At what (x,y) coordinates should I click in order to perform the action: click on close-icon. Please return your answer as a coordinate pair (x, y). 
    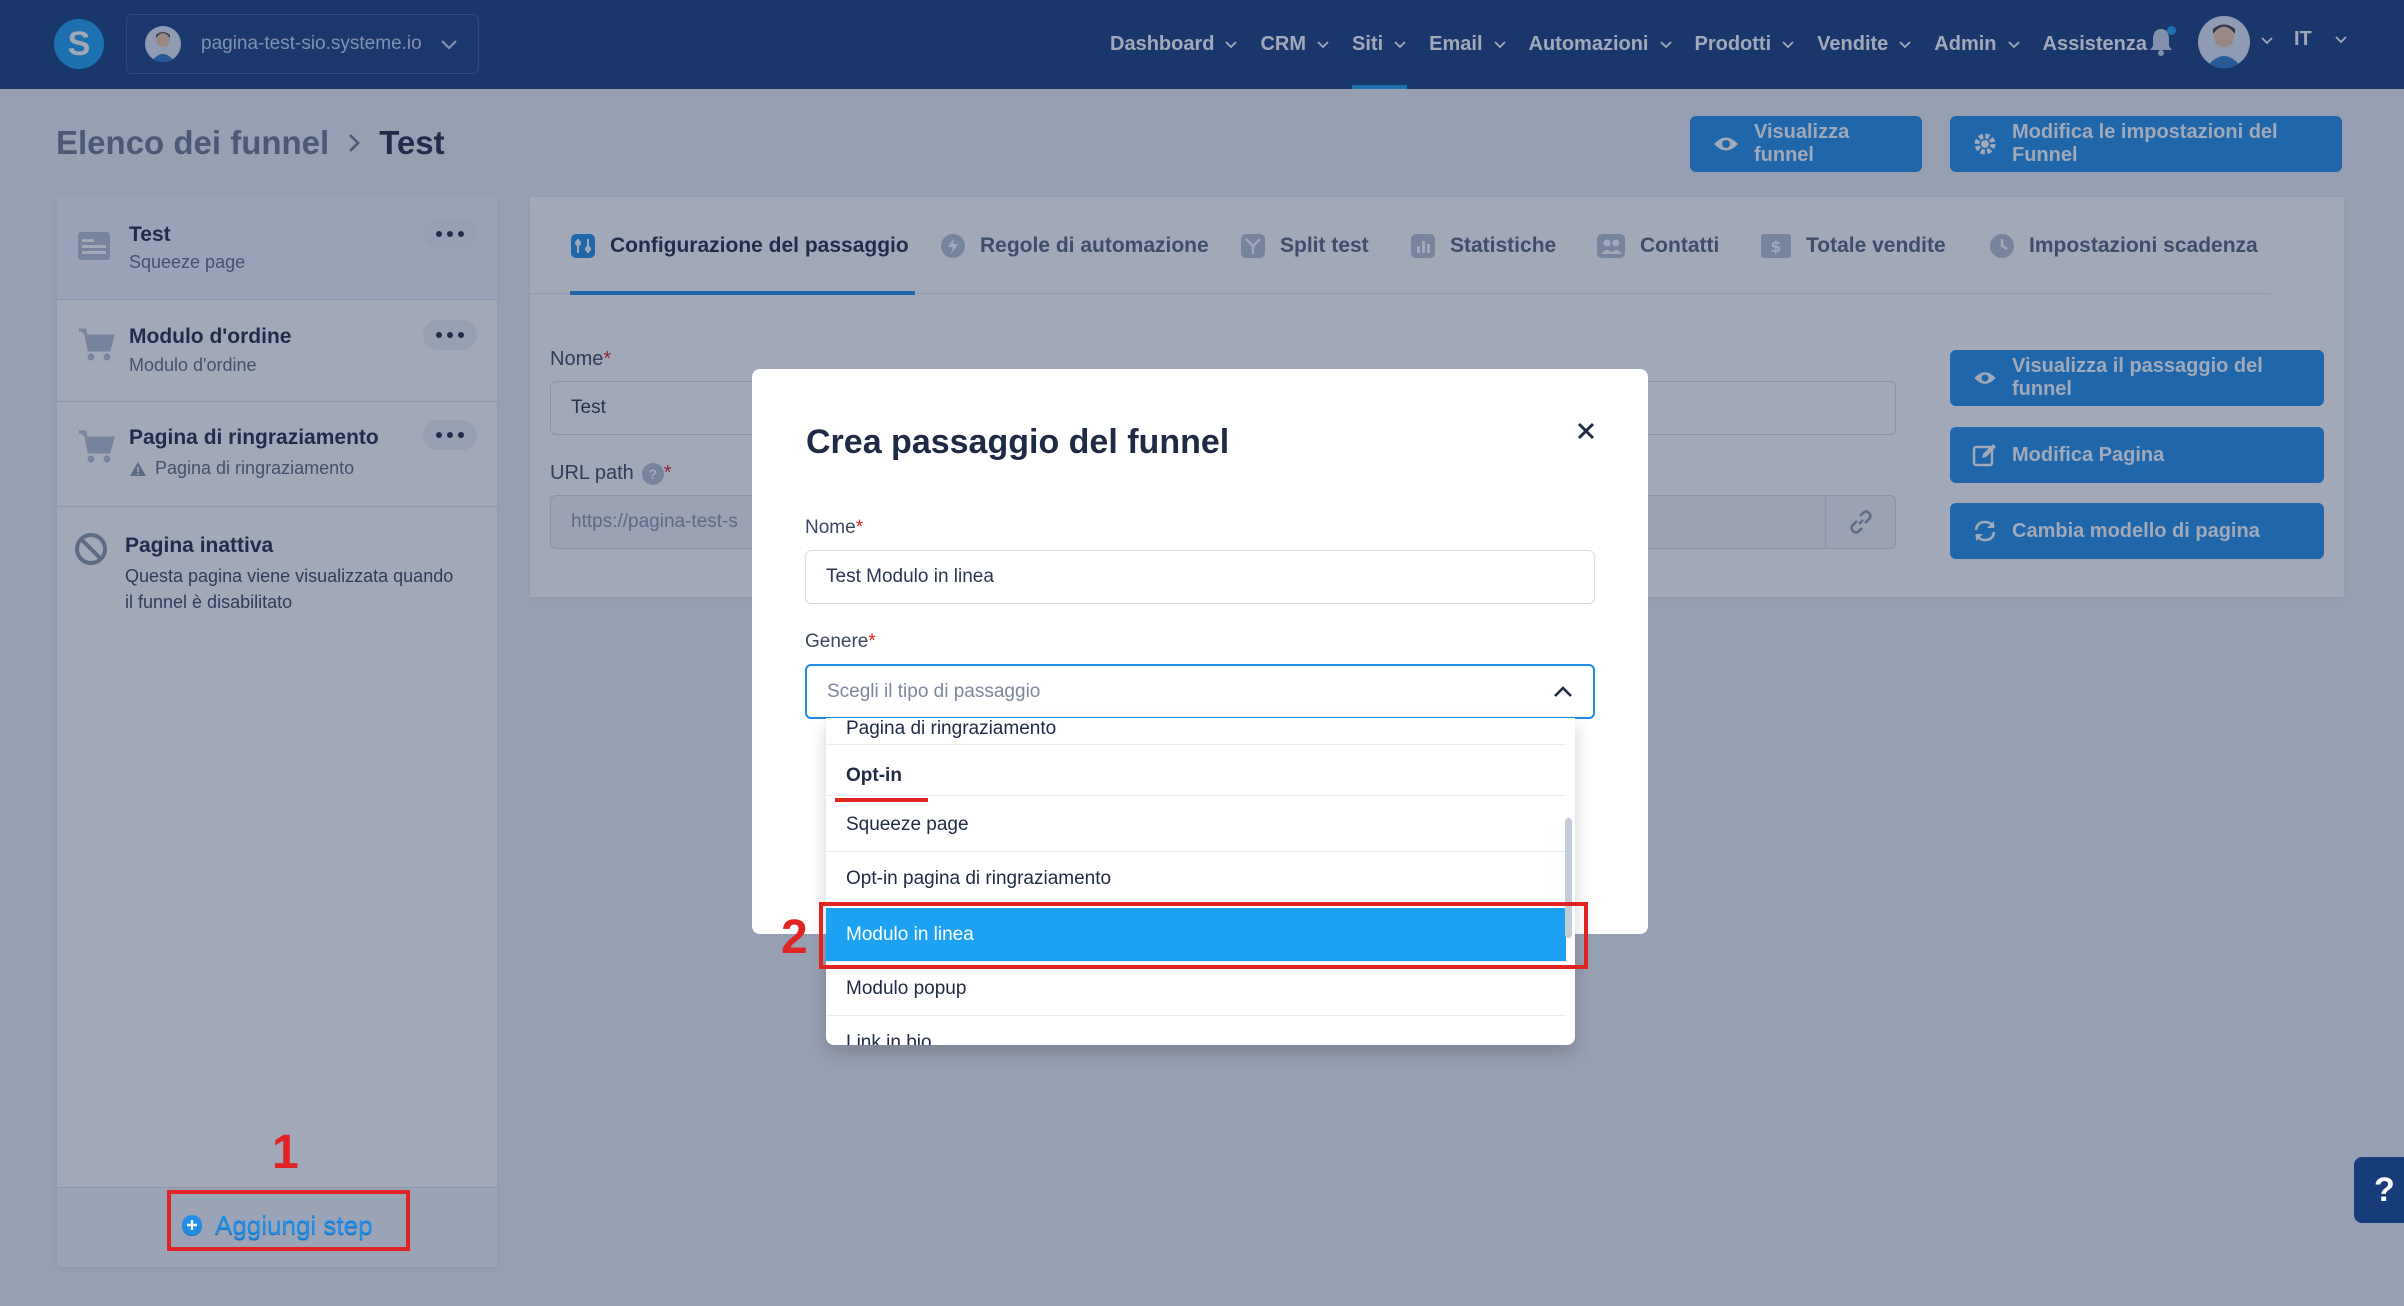
    Looking at the image, I should click on (1586, 431).